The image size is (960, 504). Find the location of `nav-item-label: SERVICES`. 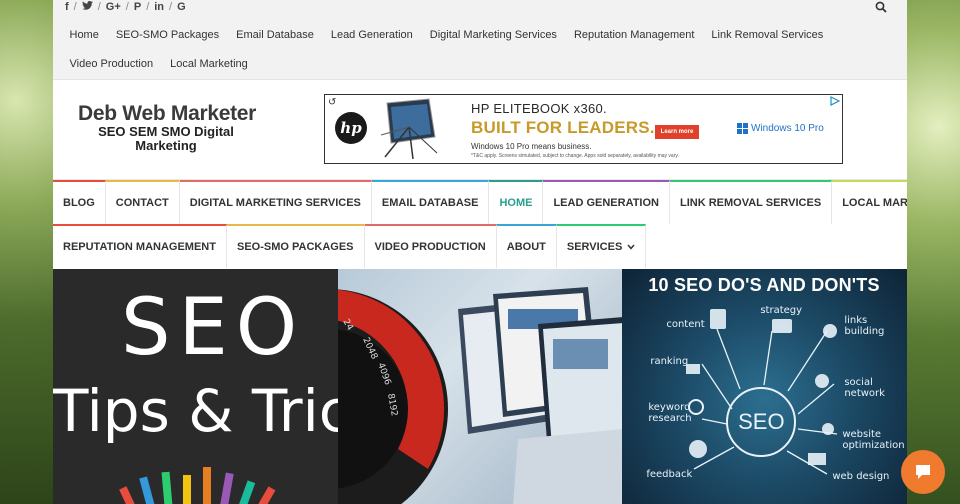

nav-item-label: SERVICES is located at coordinates (594, 247).